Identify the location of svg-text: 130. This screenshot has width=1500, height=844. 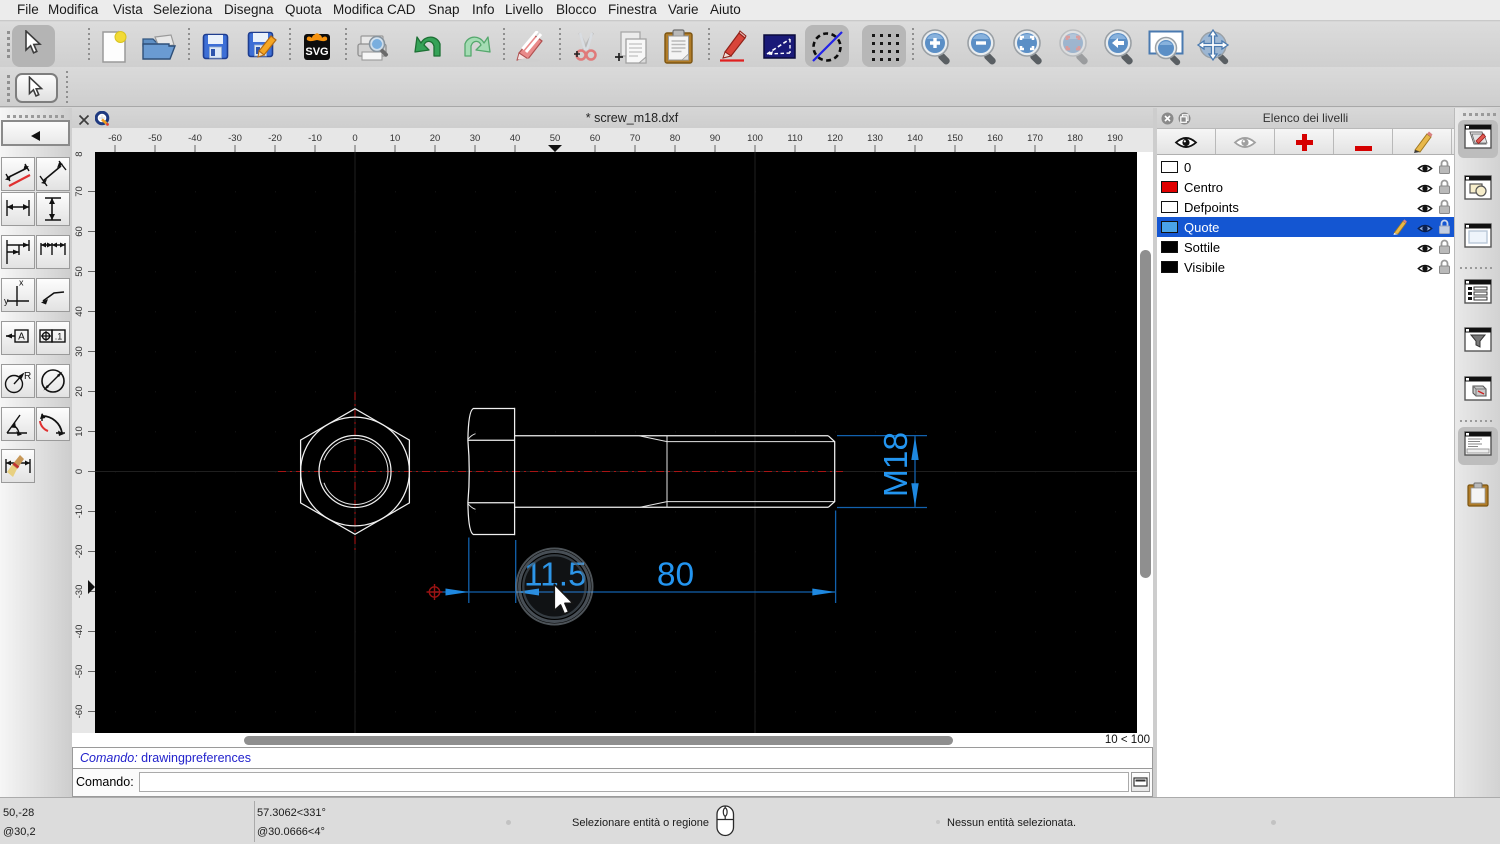
(875, 138).